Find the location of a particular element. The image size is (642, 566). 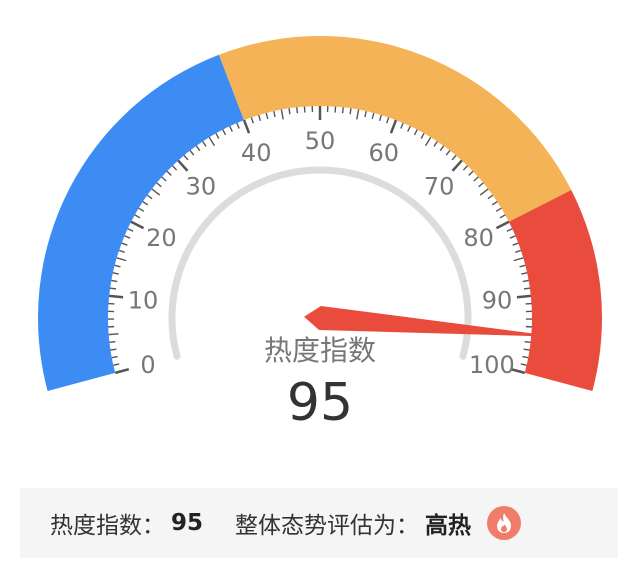

summary-bar: 热度指数： 95 整体态势评估为： 高热 is located at coordinates (319, 523).